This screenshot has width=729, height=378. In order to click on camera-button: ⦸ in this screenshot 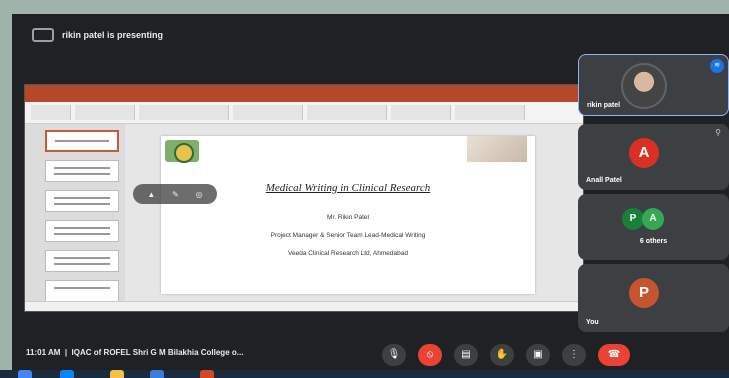, I will do `click(430, 355)`.